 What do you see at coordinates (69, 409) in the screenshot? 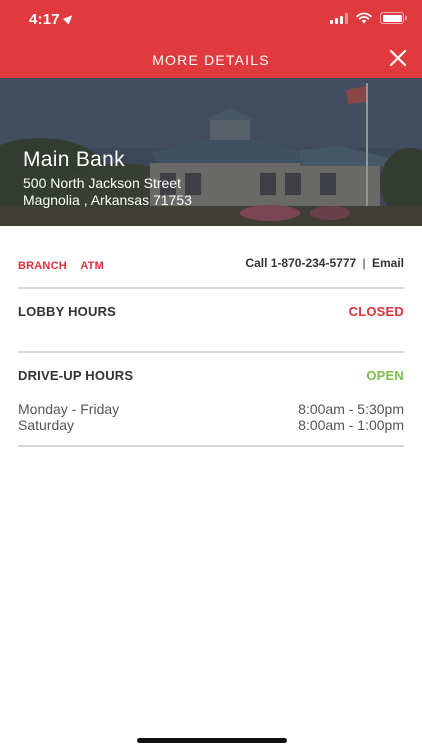
I see `hours-day: Monday - Friday` at bounding box center [69, 409].